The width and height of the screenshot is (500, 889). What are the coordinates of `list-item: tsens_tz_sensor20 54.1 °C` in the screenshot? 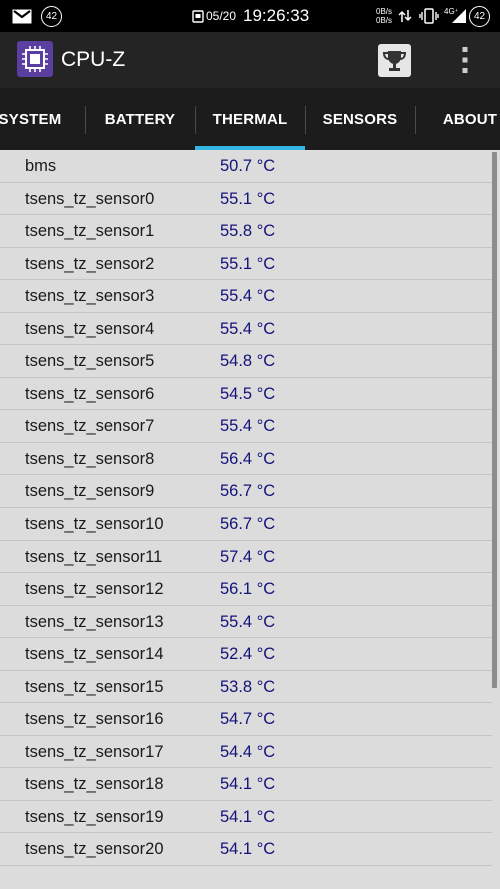 It's located at (246, 850).